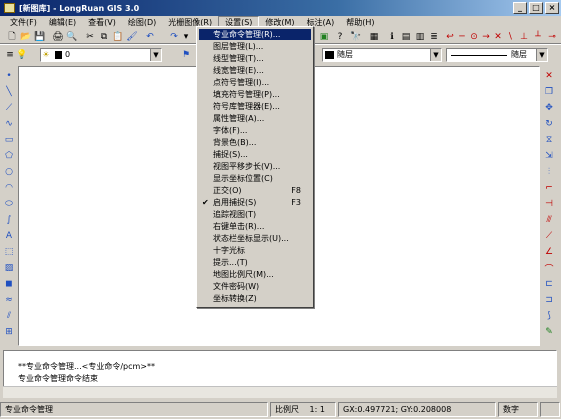 This screenshot has width=561, height=419. What do you see at coordinates (420, 37) in the screenshot?
I see `table-icon: ▥` at bounding box center [420, 37].